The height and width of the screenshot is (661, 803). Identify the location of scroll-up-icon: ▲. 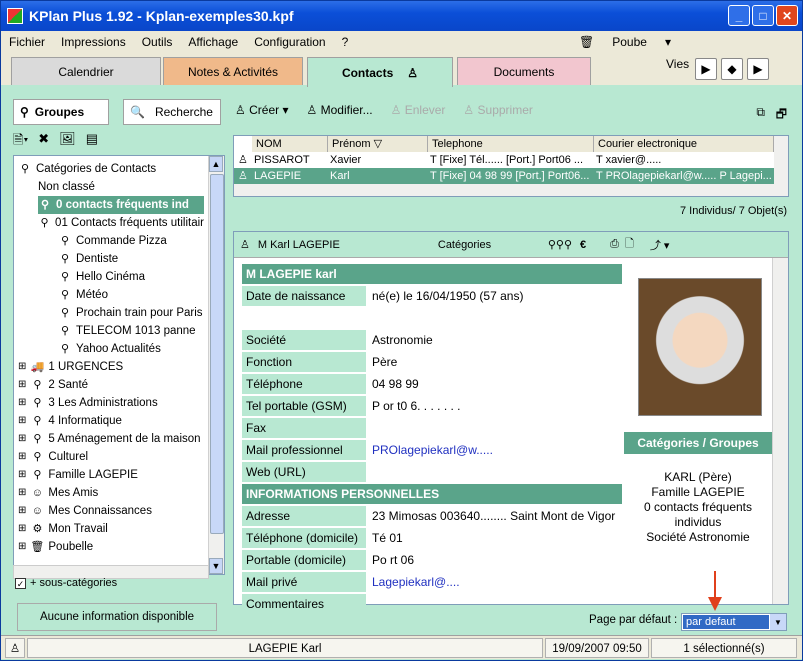
(216, 164).